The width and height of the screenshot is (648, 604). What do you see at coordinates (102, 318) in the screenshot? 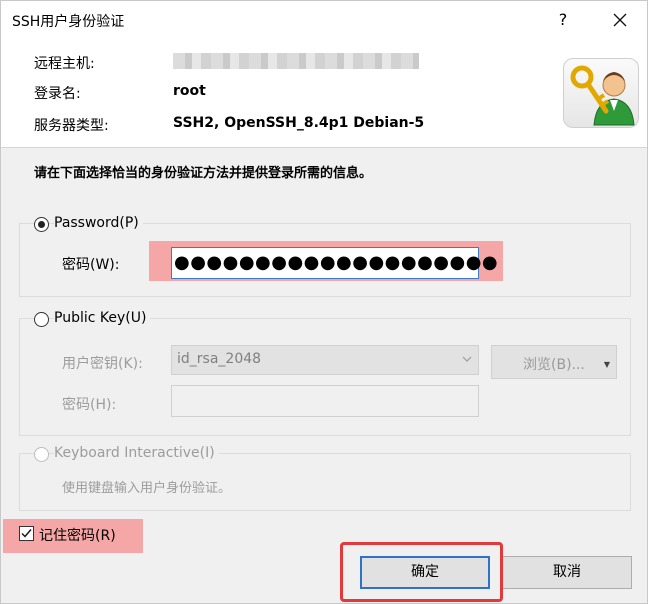
I see `publickey-radio-label: Public Key(U)` at bounding box center [102, 318].